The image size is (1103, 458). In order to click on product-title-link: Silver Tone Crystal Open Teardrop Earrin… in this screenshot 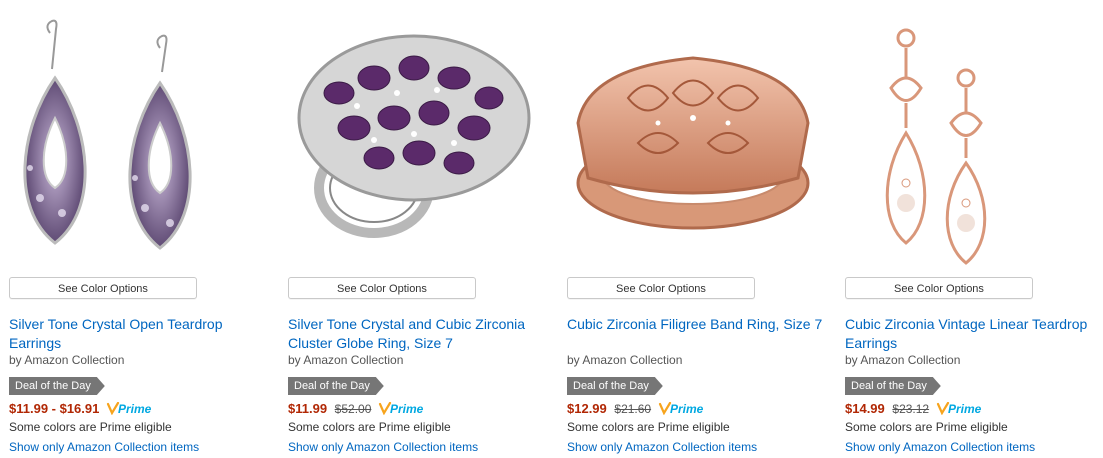, I will do `click(139, 334)`.